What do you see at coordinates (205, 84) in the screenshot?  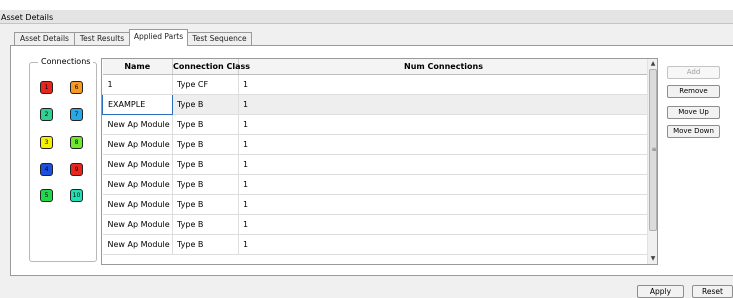 I see `cell-connection-class: Type CF` at bounding box center [205, 84].